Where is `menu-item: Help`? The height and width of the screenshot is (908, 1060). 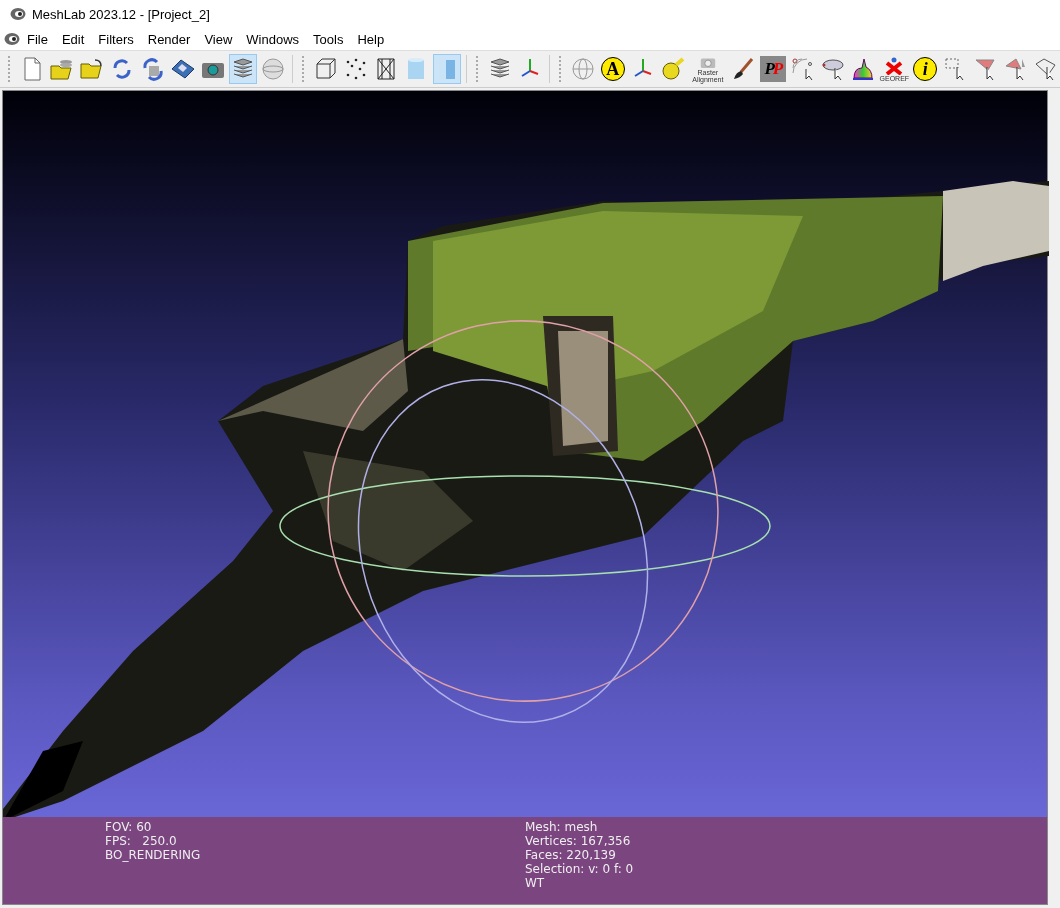 menu-item: Help is located at coordinates (371, 39).